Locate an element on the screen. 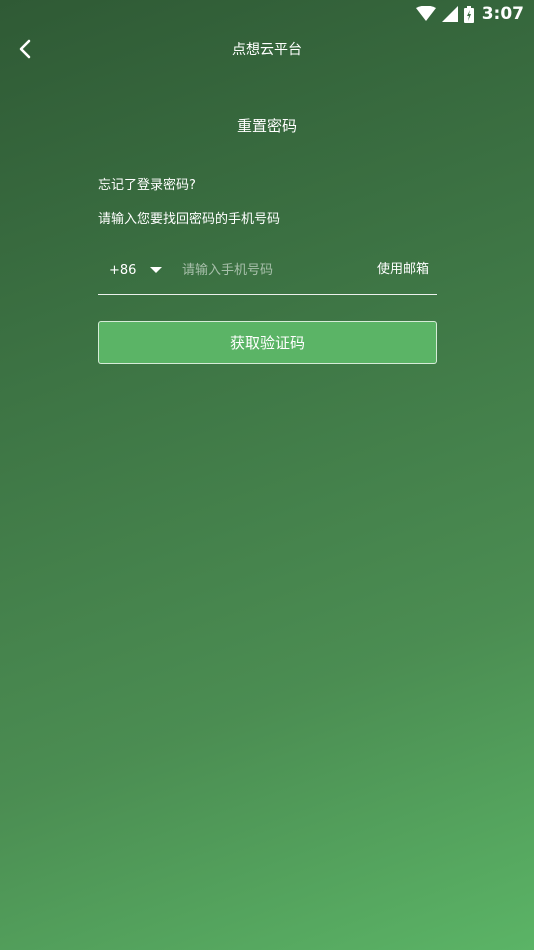  forgot-password-prompt: 忘记了登录密码? is located at coordinates (147, 185).